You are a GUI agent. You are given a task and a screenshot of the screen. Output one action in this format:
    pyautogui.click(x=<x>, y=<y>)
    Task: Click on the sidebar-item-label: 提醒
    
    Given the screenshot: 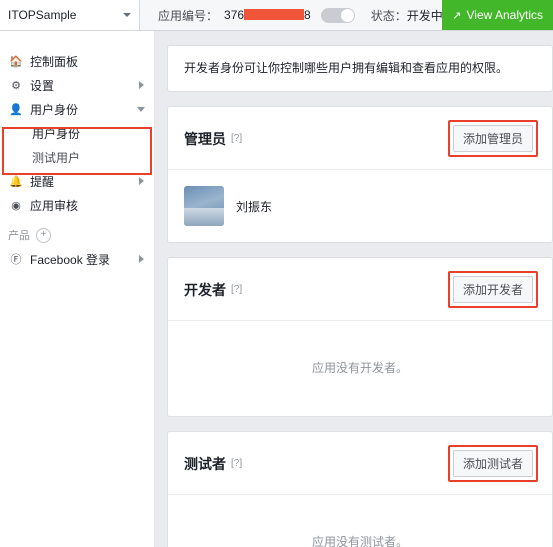 What is the action you would take?
    pyautogui.click(x=42, y=181)
    